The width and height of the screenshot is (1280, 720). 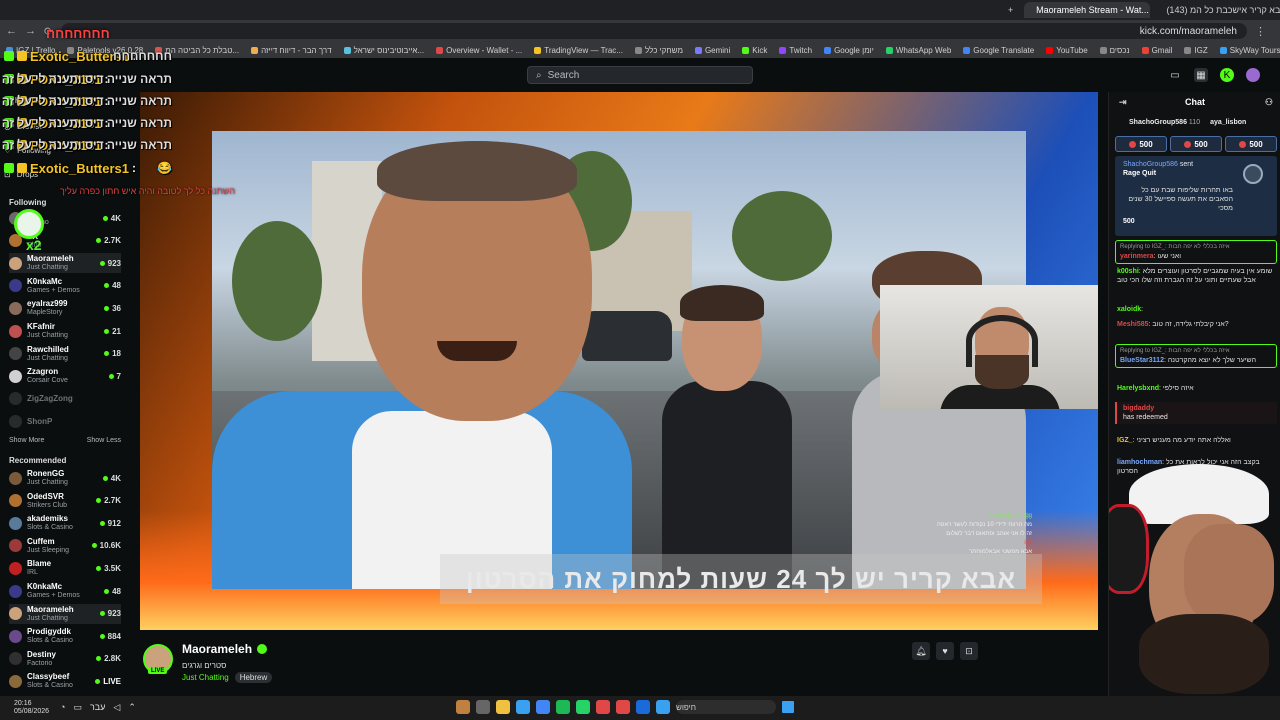 What do you see at coordinates (1194, 580) in the screenshot?
I see `streamer-facecam` at bounding box center [1194, 580].